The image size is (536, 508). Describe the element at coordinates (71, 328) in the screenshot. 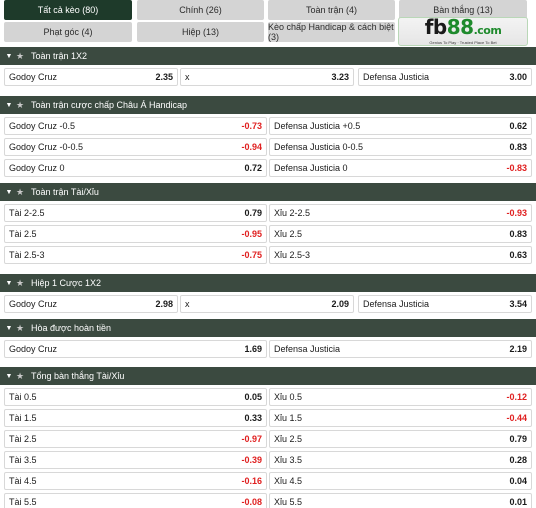

I see `section-title: Hòa được hoàn tiền` at that location.